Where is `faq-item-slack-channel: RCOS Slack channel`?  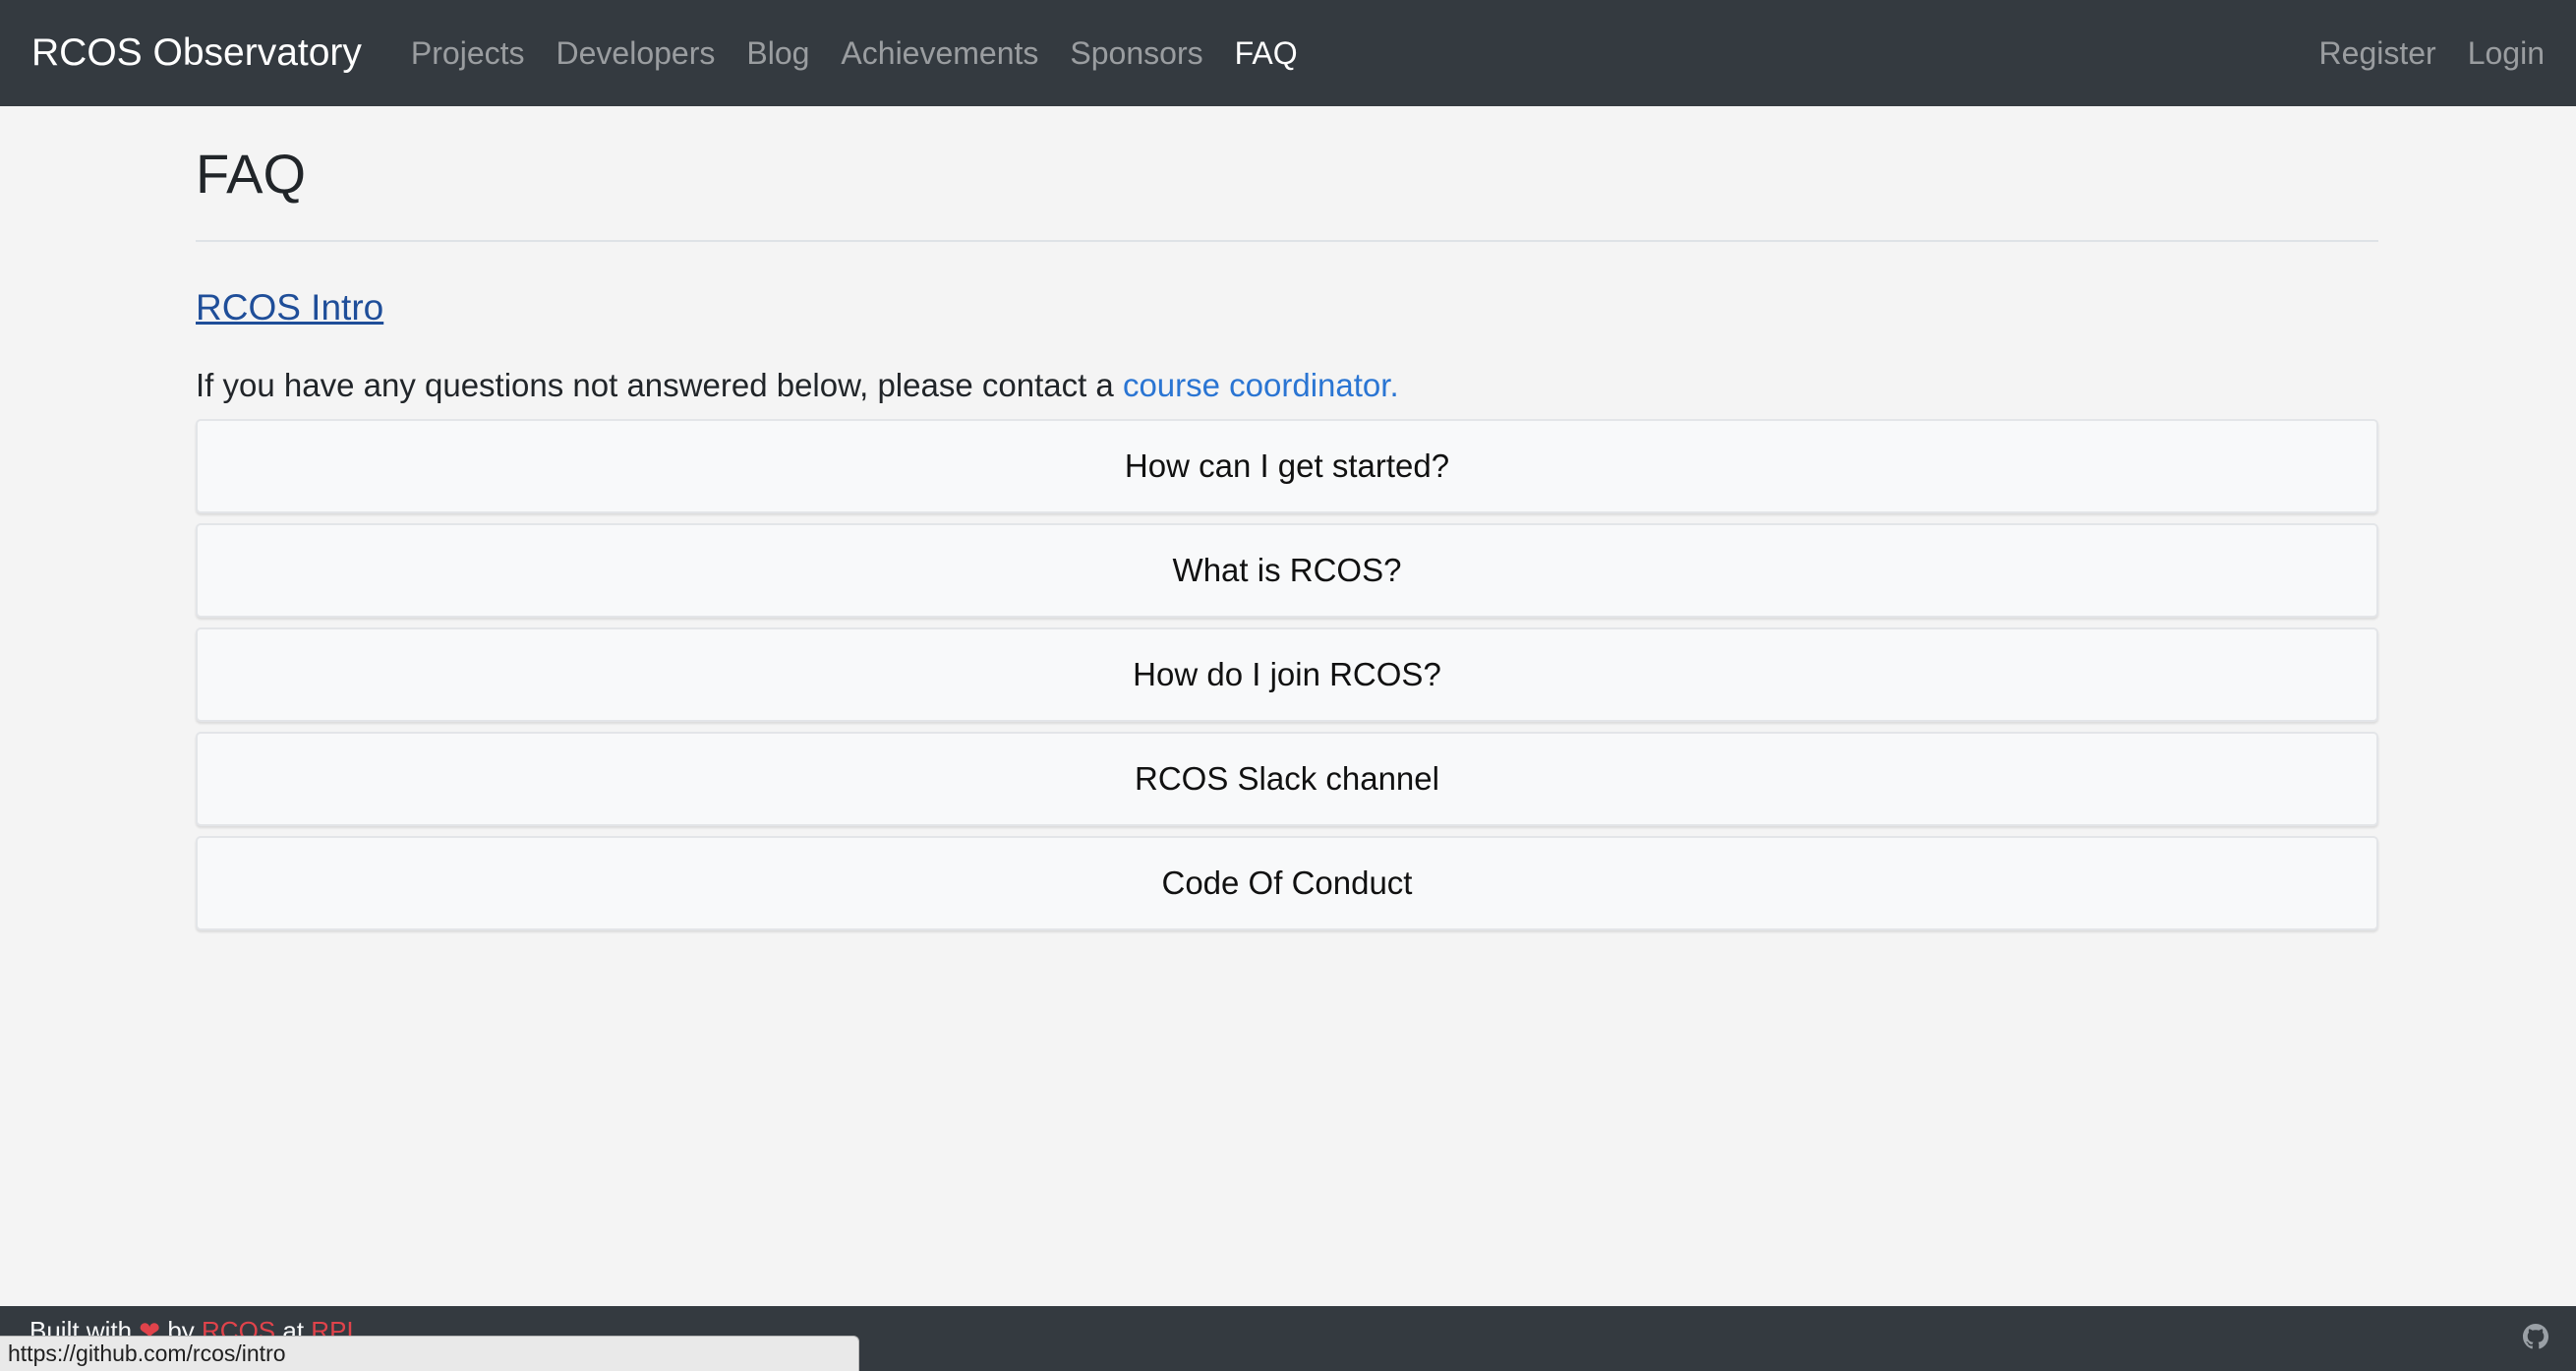
faq-item-slack-channel: RCOS Slack channel is located at coordinates (1287, 779).